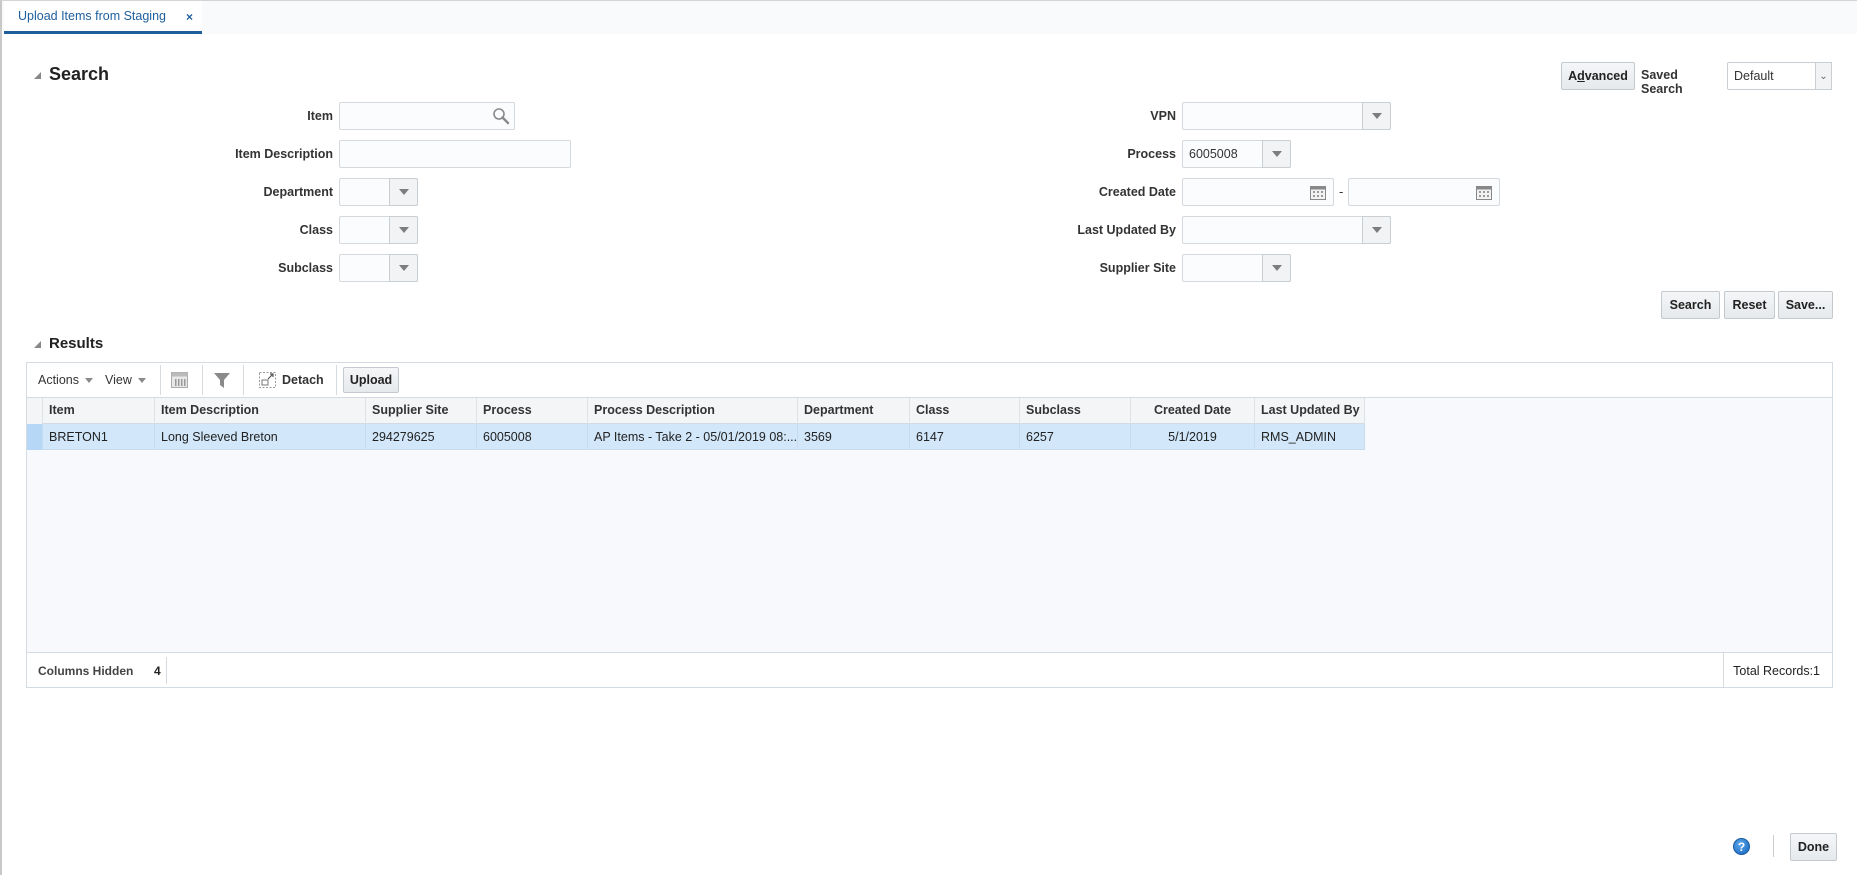 This screenshot has width=1857, height=875. I want to click on table-status-bar: Columns Hidden 4 Total Records:1, so click(929, 670).